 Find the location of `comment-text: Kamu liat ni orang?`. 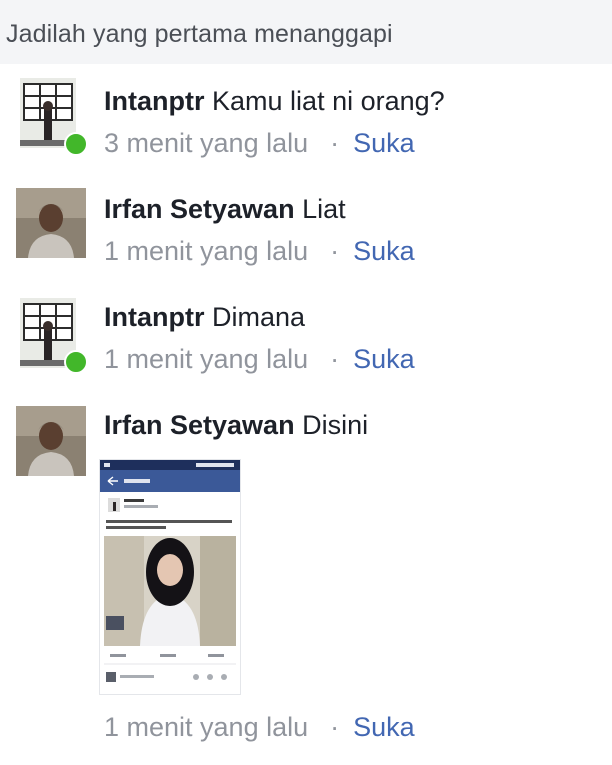

comment-text: Kamu liat ni orang? is located at coordinates (328, 101).